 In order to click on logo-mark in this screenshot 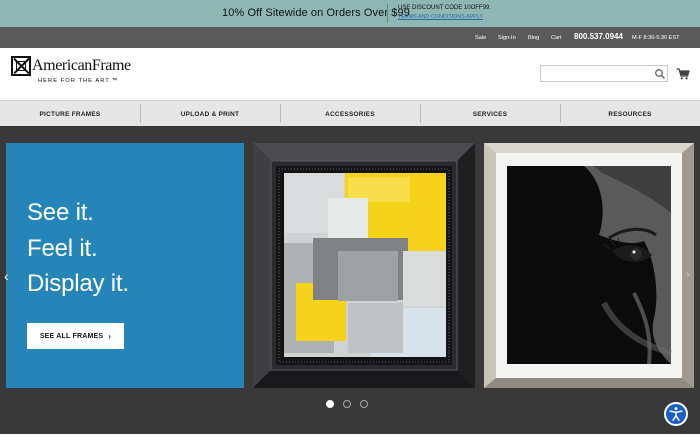, I will do `click(21, 66)`.